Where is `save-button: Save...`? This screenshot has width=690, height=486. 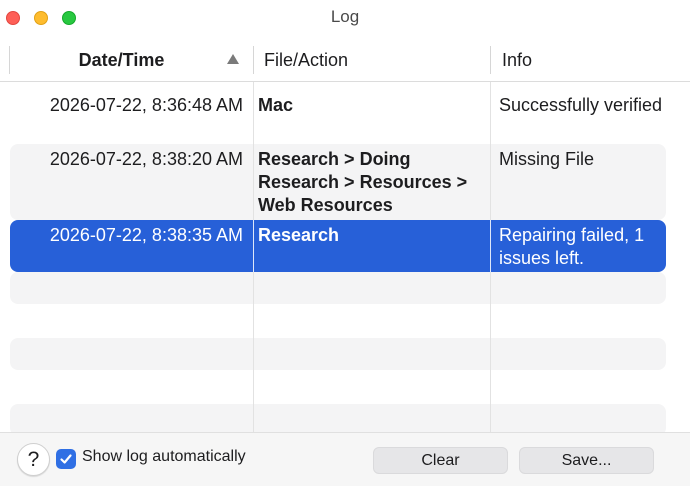
save-button: Save... is located at coordinates (586, 460).